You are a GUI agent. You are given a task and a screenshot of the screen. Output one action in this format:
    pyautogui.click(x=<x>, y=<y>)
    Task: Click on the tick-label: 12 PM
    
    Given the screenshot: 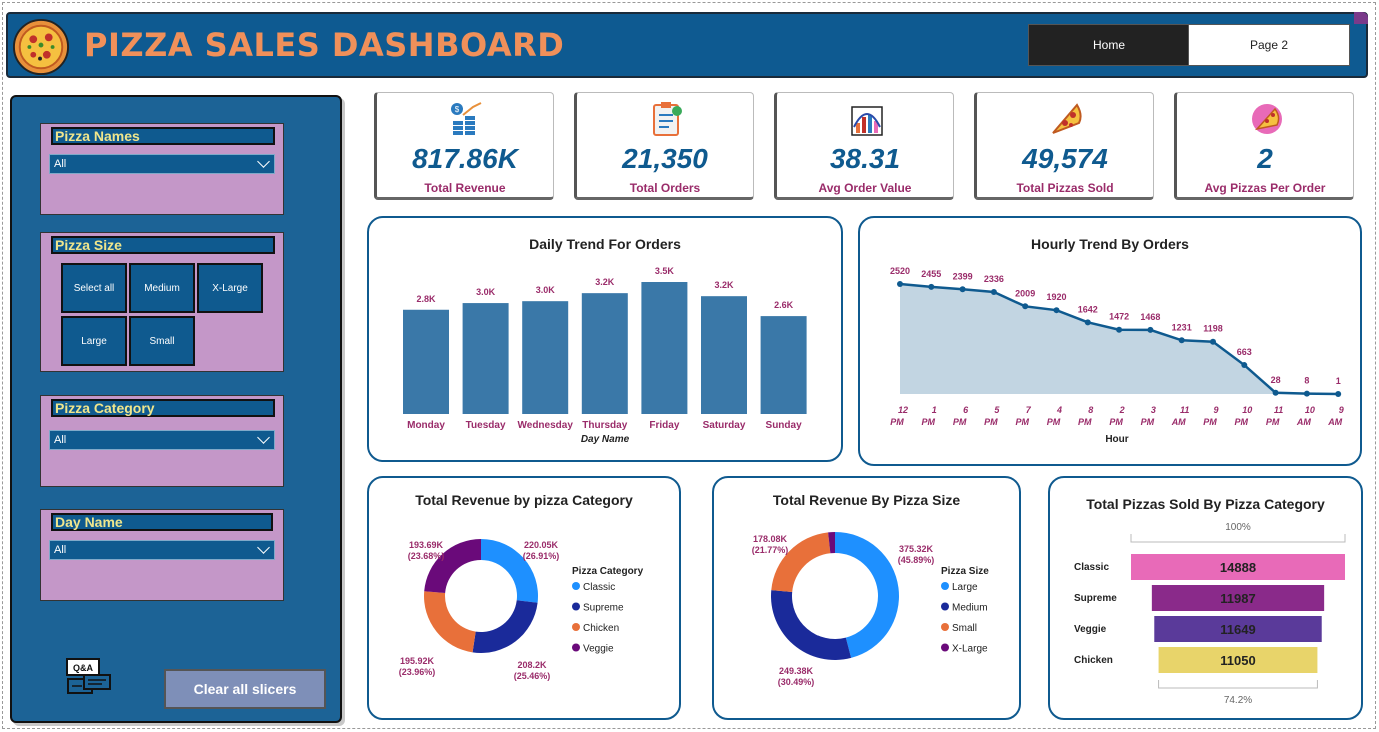 What is the action you would take?
    pyautogui.click(x=899, y=416)
    